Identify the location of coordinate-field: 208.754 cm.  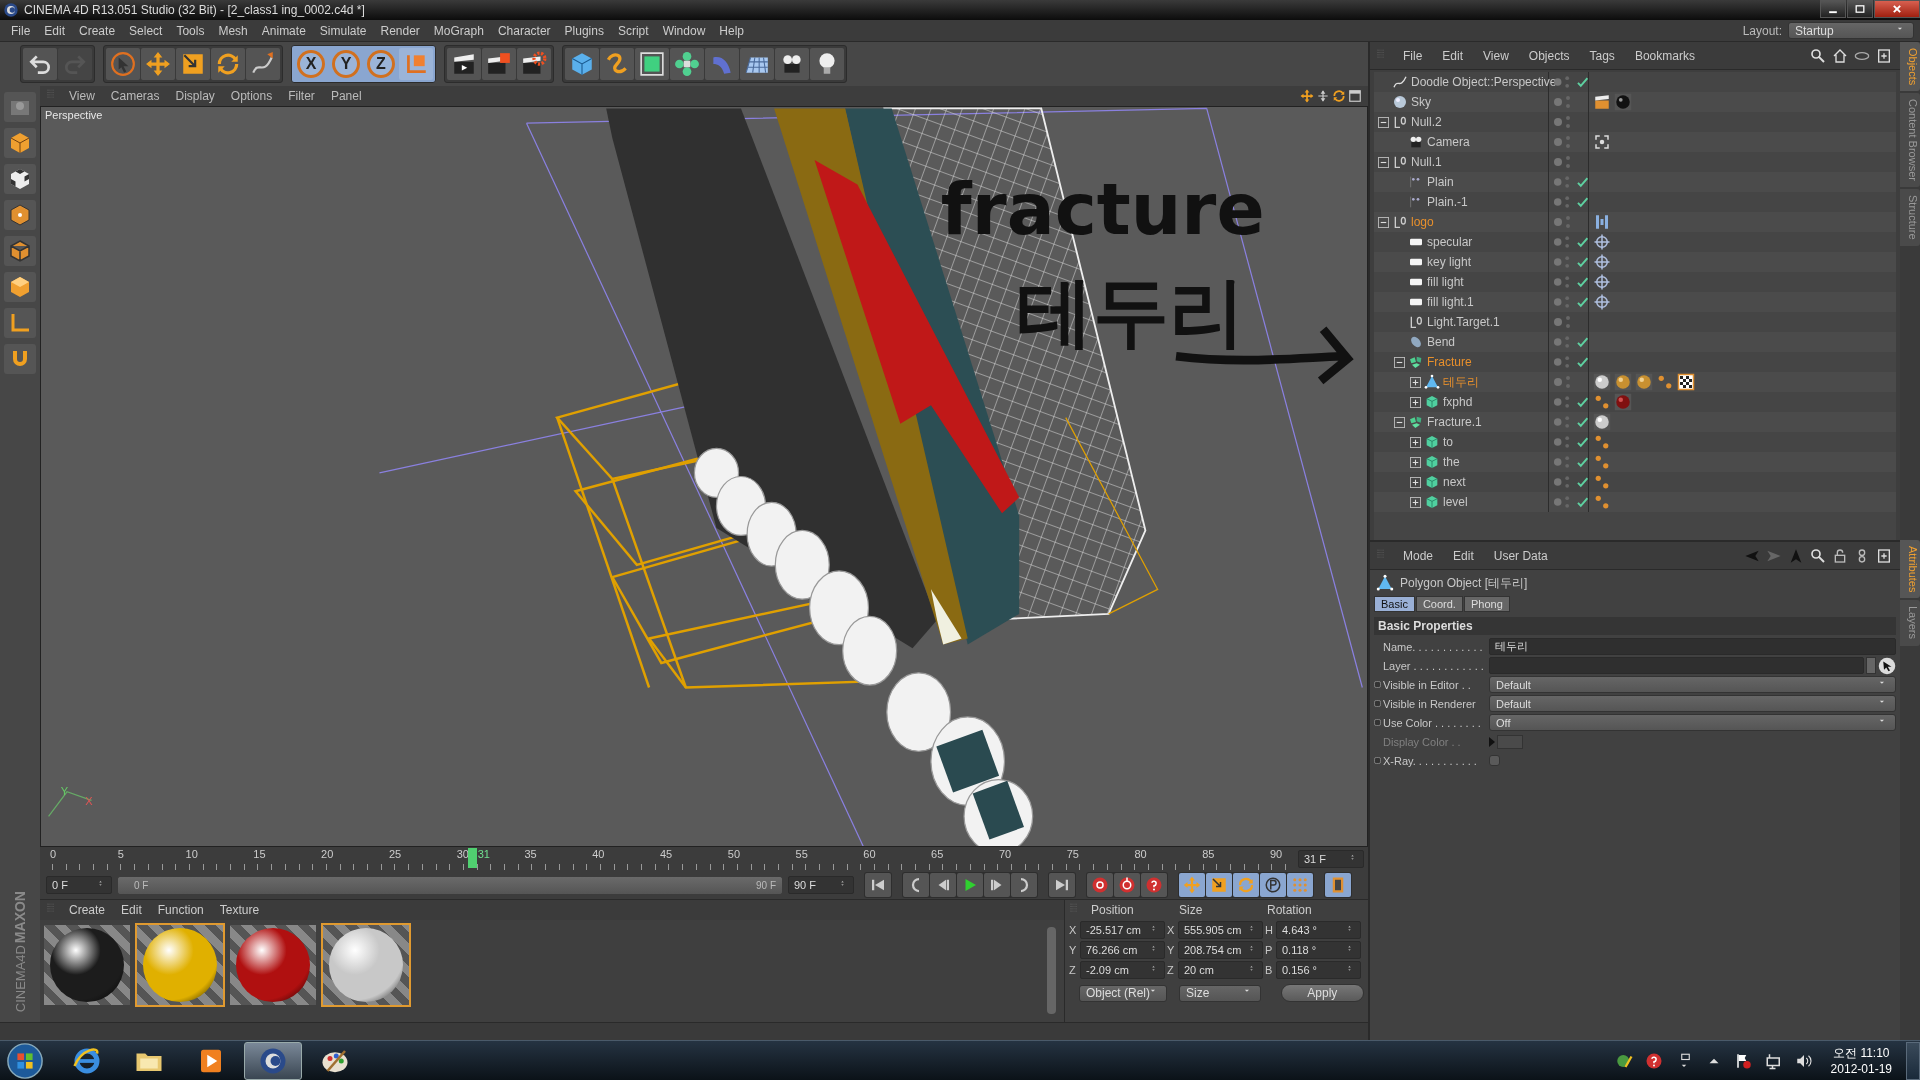
(1220, 950).